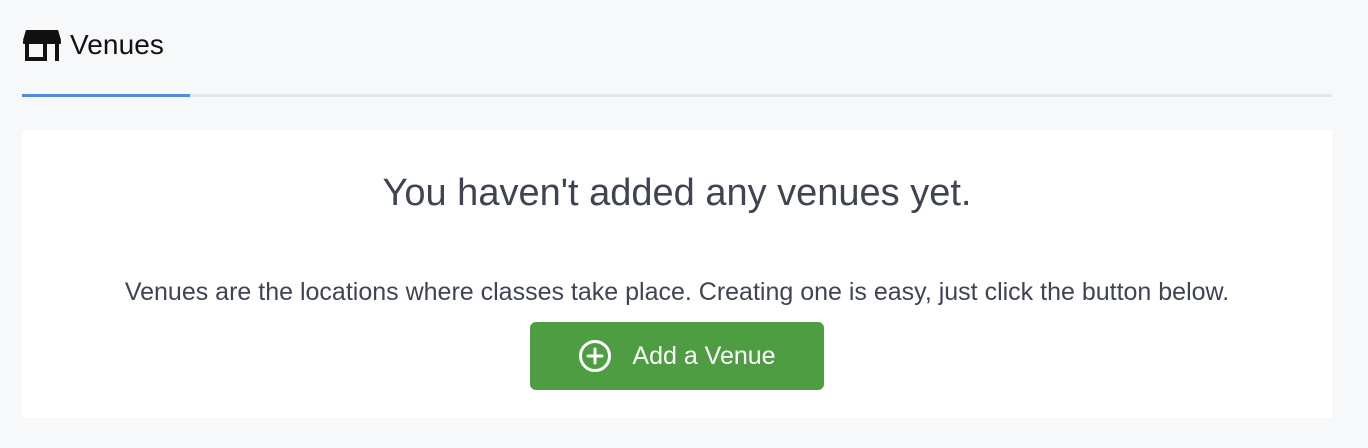 Image resolution: width=1368 pixels, height=448 pixels. Describe the element at coordinates (595, 356) in the screenshot. I see `plus-circle-icon` at that location.